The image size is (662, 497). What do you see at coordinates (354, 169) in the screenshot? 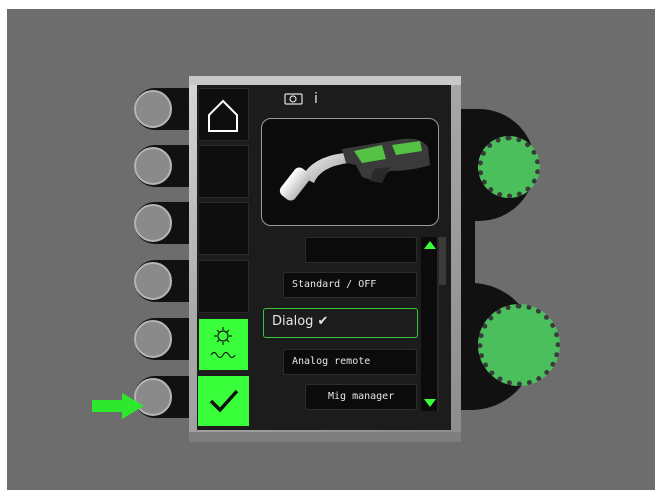
I see `welding-torch-illustration` at bounding box center [354, 169].